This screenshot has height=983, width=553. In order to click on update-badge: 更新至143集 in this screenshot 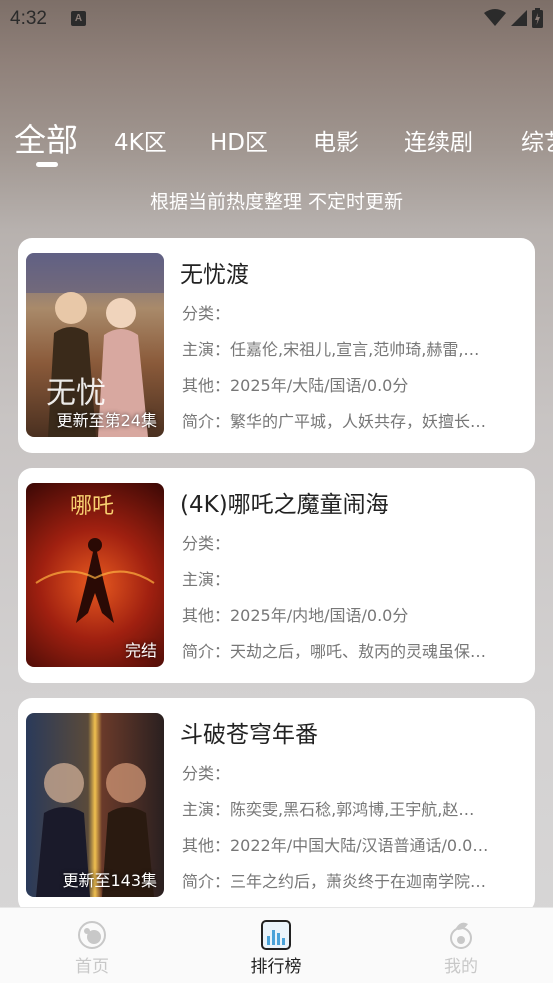, I will do `click(109, 880)`.